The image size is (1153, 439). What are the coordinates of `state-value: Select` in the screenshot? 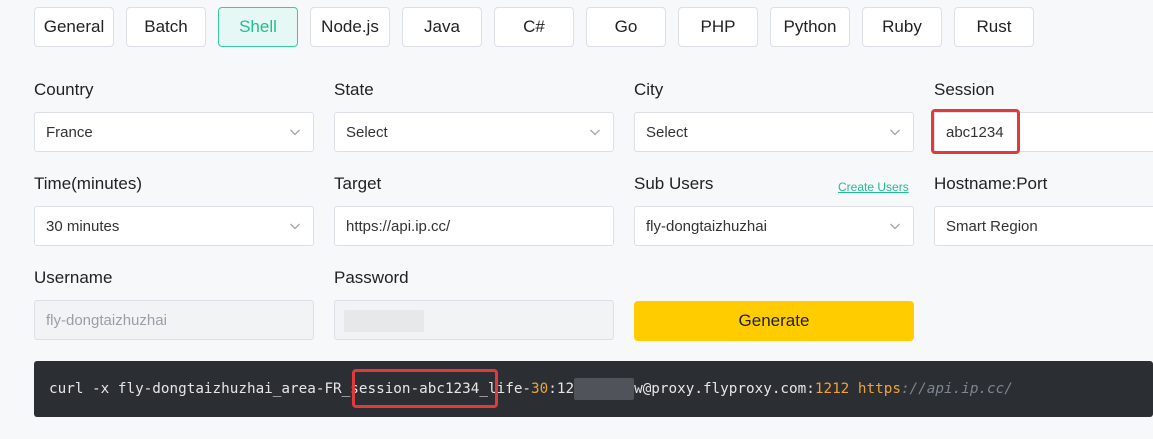 It's located at (367, 132).